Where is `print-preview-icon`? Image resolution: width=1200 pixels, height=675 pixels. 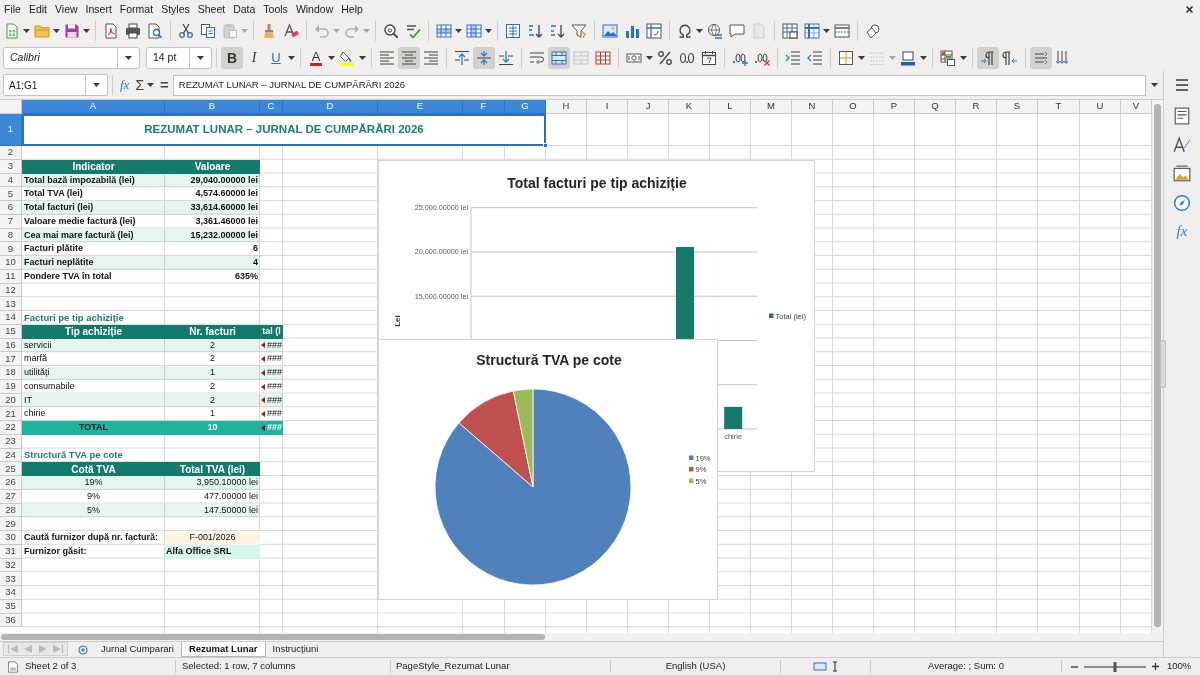 print-preview-icon is located at coordinates (155, 31).